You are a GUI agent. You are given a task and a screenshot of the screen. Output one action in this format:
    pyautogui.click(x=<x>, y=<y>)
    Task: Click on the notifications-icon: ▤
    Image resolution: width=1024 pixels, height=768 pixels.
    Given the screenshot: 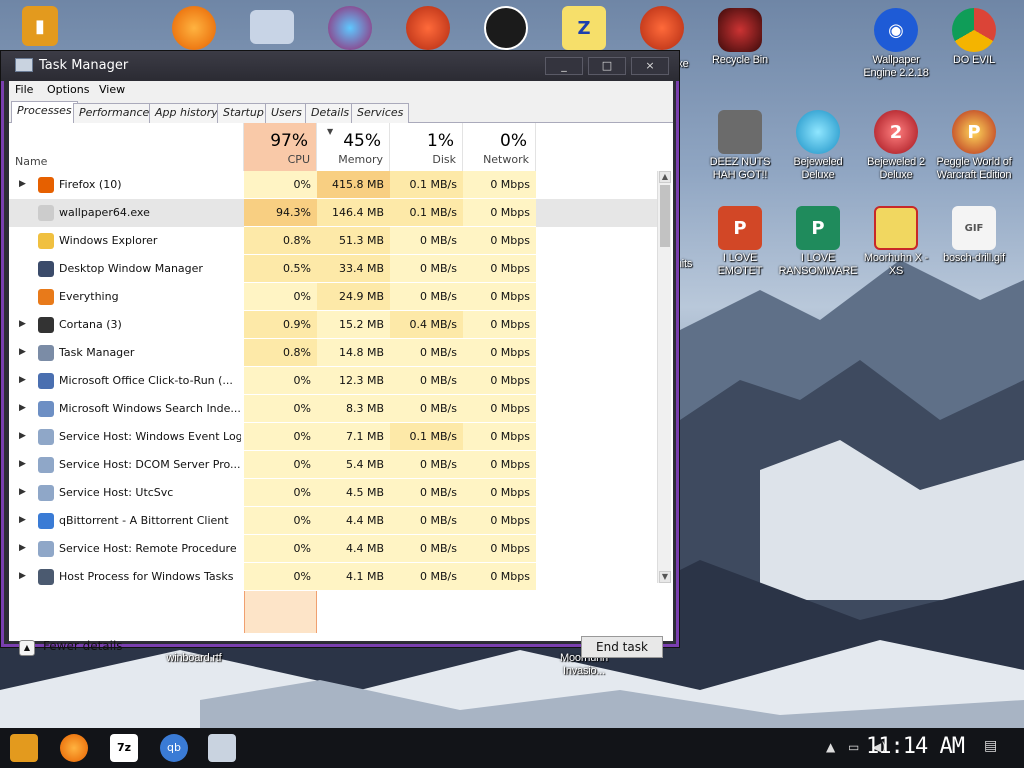 What is the action you would take?
    pyautogui.click(x=990, y=746)
    